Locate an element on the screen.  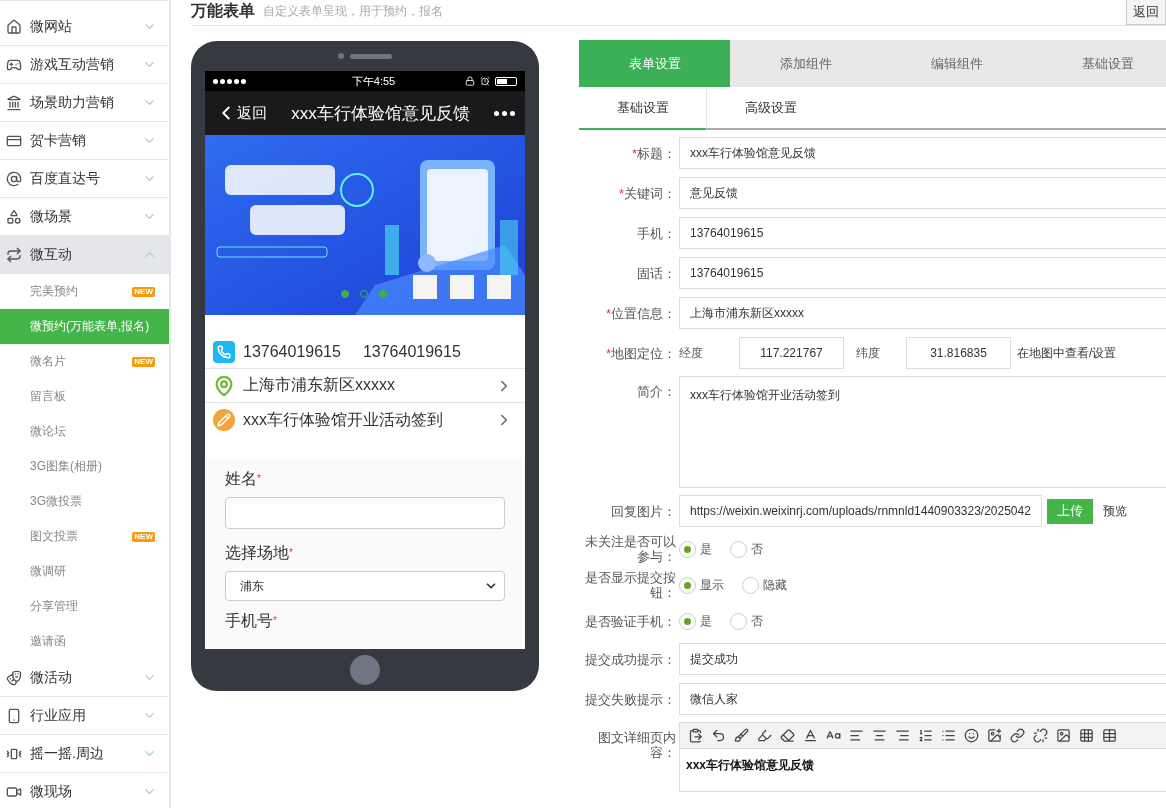
field-label: *地图定位： is located at coordinates (640, 353).